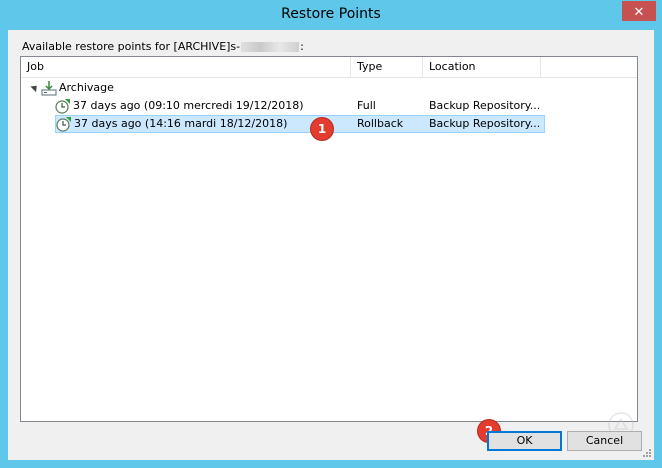  I want to click on restore-point-type: Rollback, so click(380, 123).